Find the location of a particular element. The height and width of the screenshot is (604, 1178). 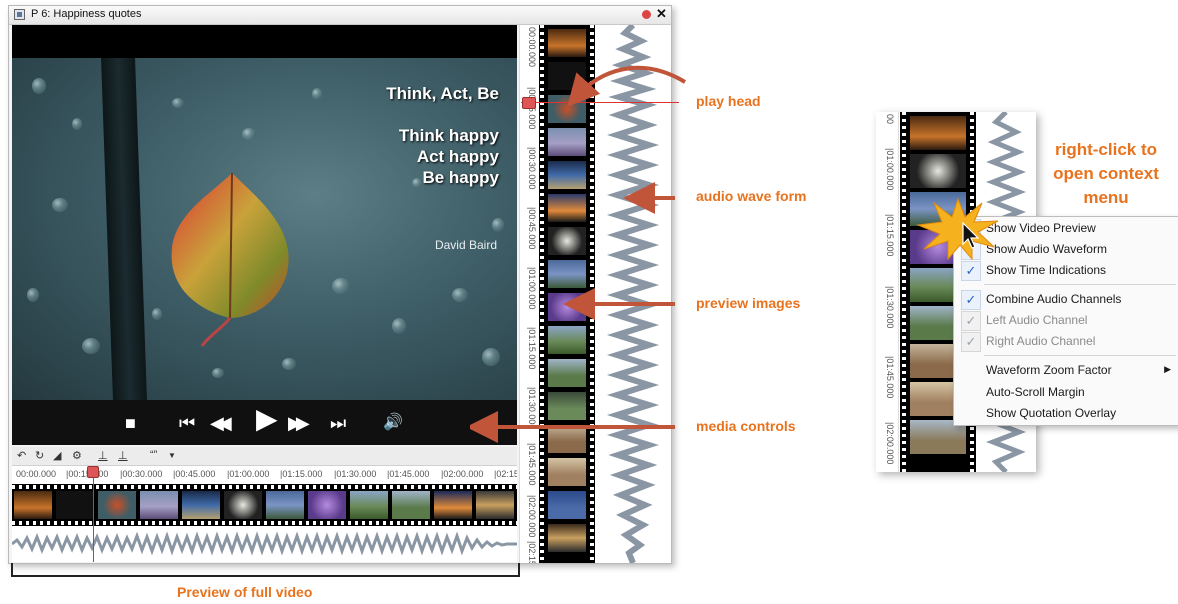

volume-icon: 🔊 is located at coordinates (393, 423).